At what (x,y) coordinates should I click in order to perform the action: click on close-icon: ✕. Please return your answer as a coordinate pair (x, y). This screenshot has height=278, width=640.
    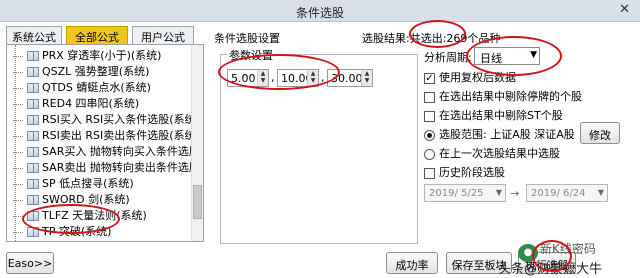
    Looking at the image, I should click on (624, 9).